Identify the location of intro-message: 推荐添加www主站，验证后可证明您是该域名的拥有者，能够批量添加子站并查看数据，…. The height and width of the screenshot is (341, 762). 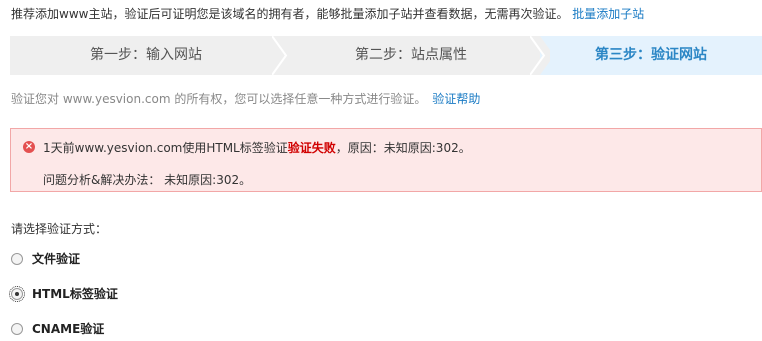
(290, 14).